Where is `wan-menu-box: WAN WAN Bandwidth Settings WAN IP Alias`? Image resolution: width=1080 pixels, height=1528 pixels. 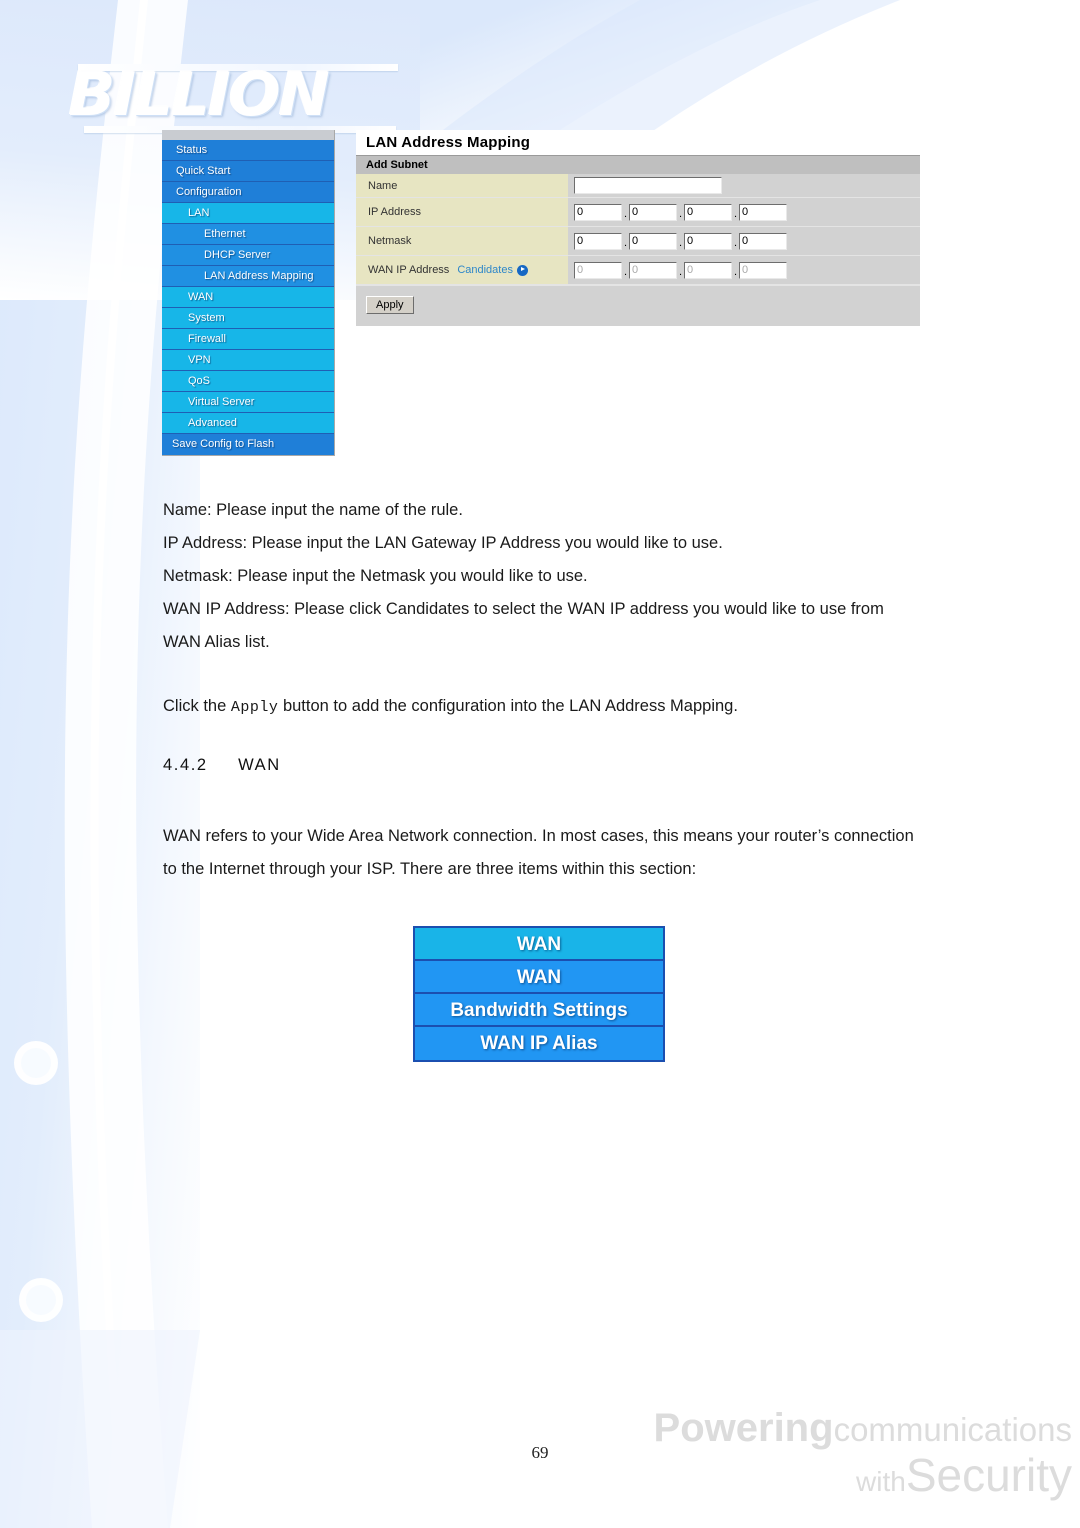
wan-menu-box: WAN WAN Bandwidth Settings WAN IP Alias is located at coordinates (539, 994).